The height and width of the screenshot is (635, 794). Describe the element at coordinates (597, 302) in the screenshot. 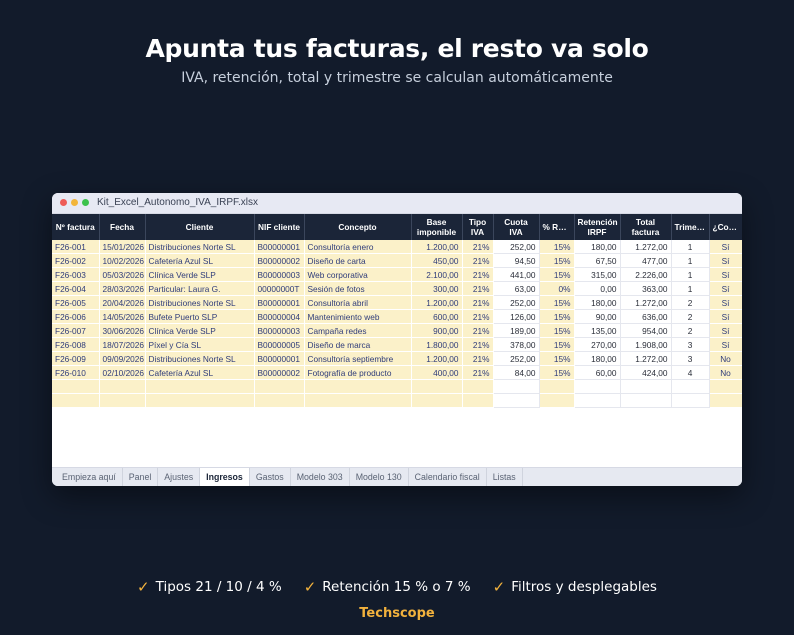

I see `table-cell: 180,00` at that location.